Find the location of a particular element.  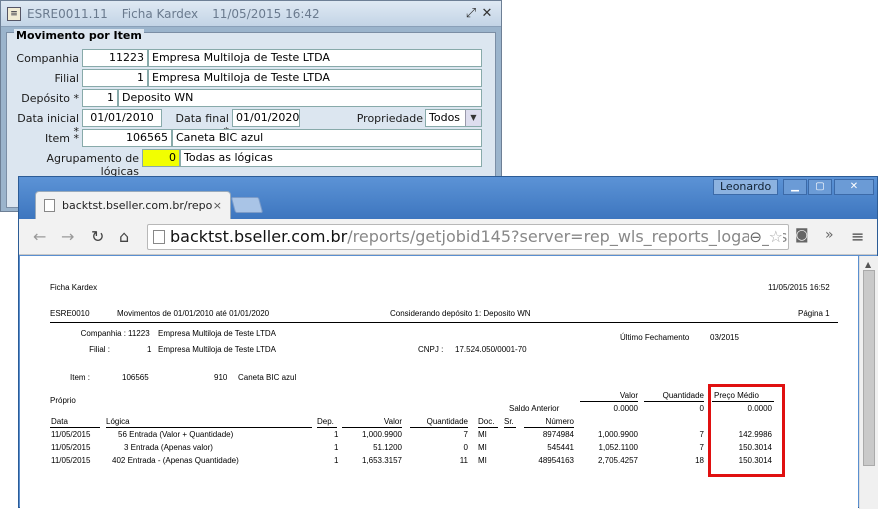

back-icon: ← is located at coordinates (39, 236).